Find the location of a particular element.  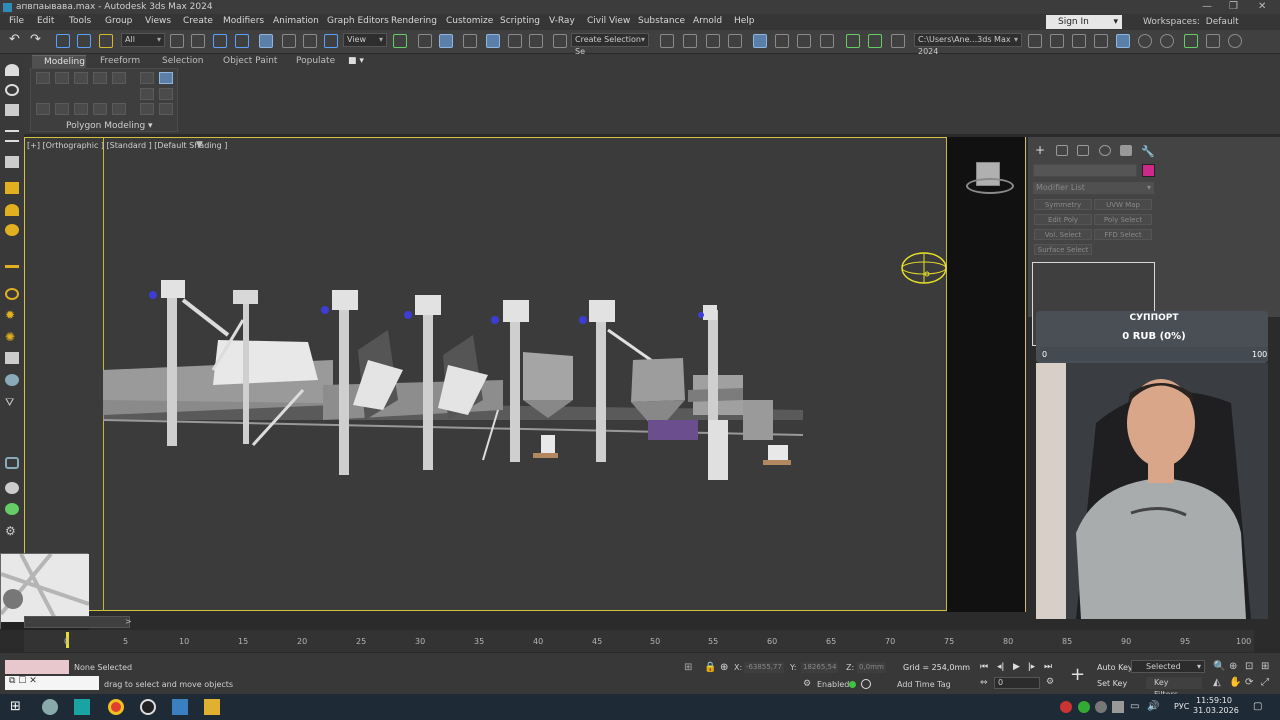

keyboard-shortcut-override-icon is located at coordinates (446, 41).